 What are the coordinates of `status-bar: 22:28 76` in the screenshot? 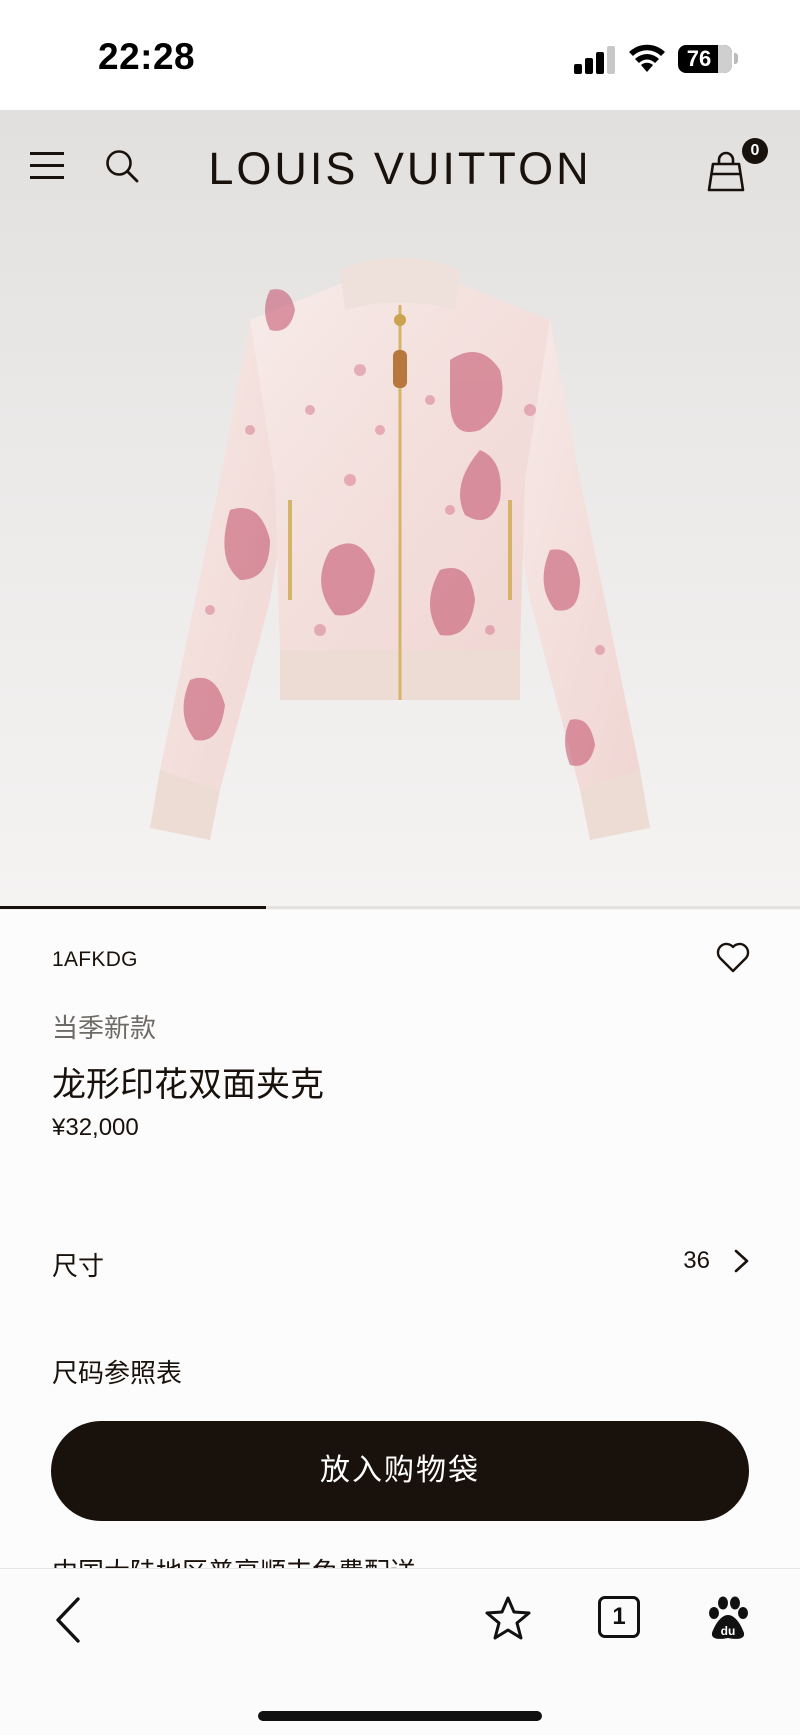 It's located at (400, 55).